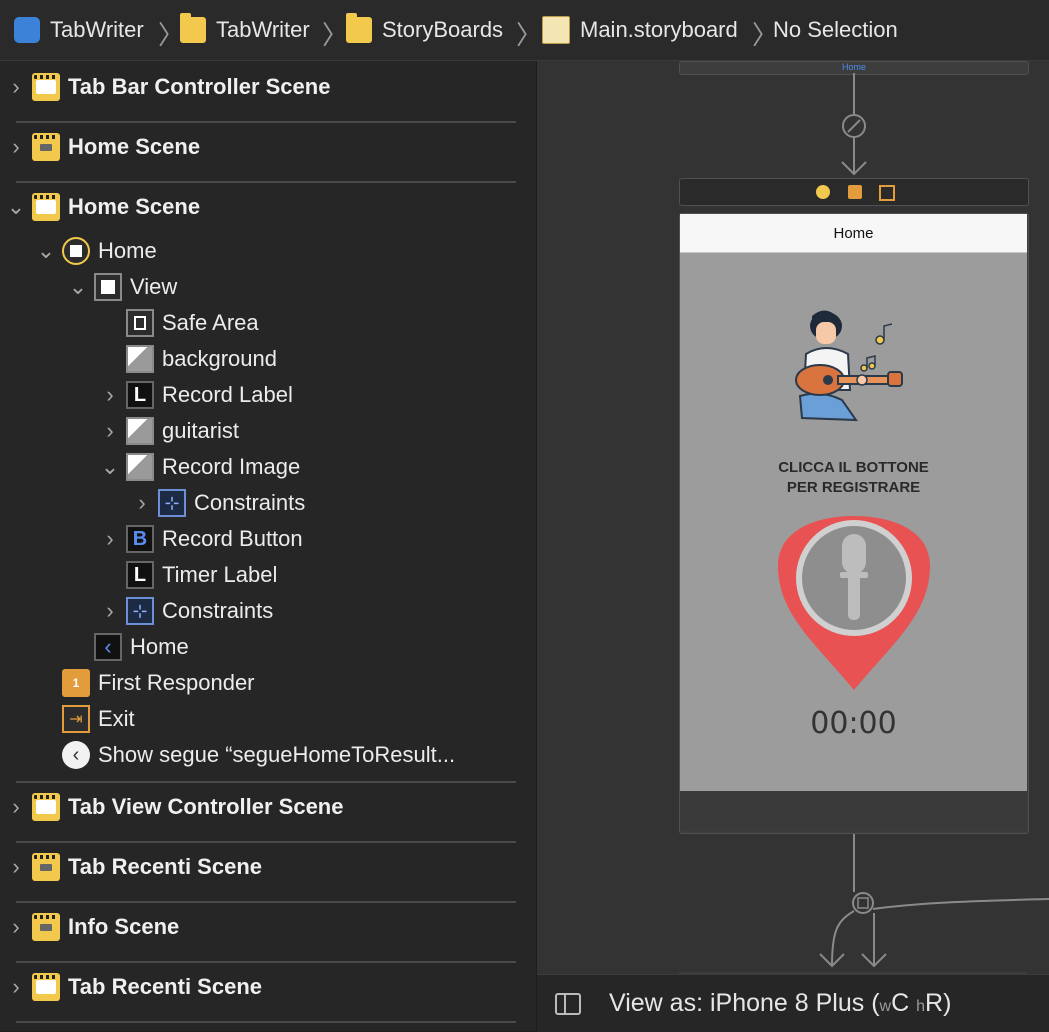 The image size is (1049, 1032). What do you see at coordinates (823, 192) in the screenshot?
I see `view-controller-dock-icon` at bounding box center [823, 192].